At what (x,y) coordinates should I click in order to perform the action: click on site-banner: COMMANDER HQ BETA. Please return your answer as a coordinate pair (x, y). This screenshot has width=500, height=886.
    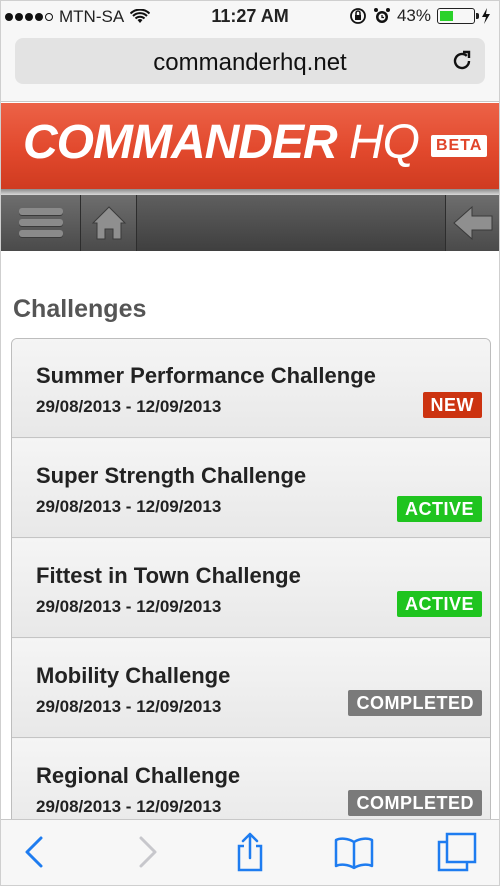
    Looking at the image, I should click on (250, 146).